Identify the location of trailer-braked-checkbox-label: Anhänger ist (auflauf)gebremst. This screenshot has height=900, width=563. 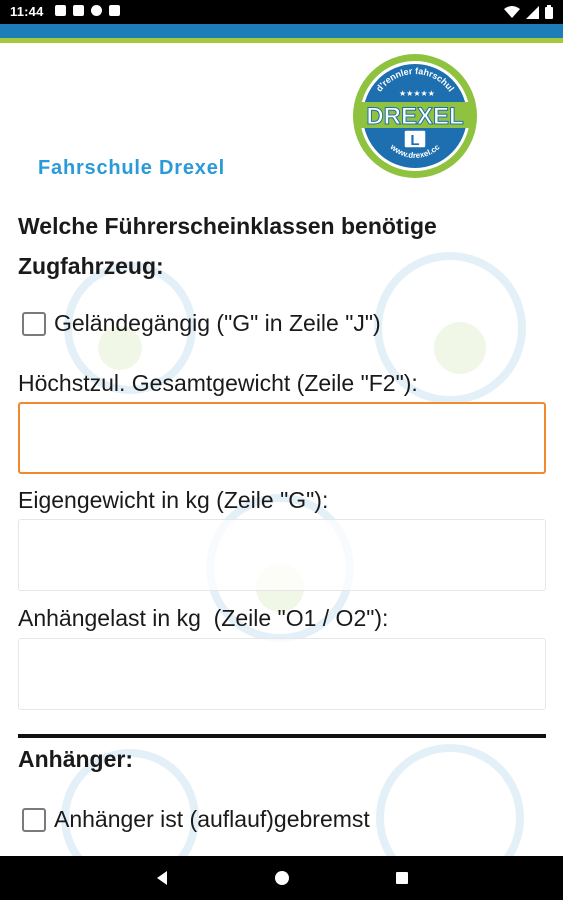
(212, 819).